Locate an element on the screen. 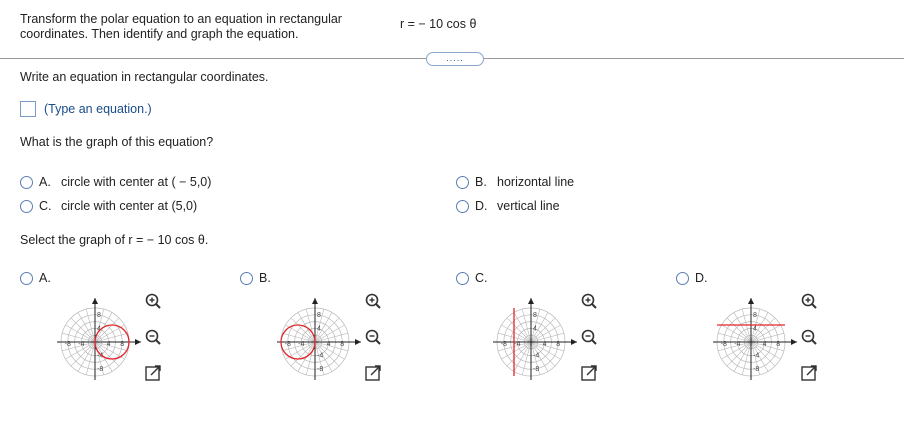  graph-radio-d is located at coordinates (682, 278).